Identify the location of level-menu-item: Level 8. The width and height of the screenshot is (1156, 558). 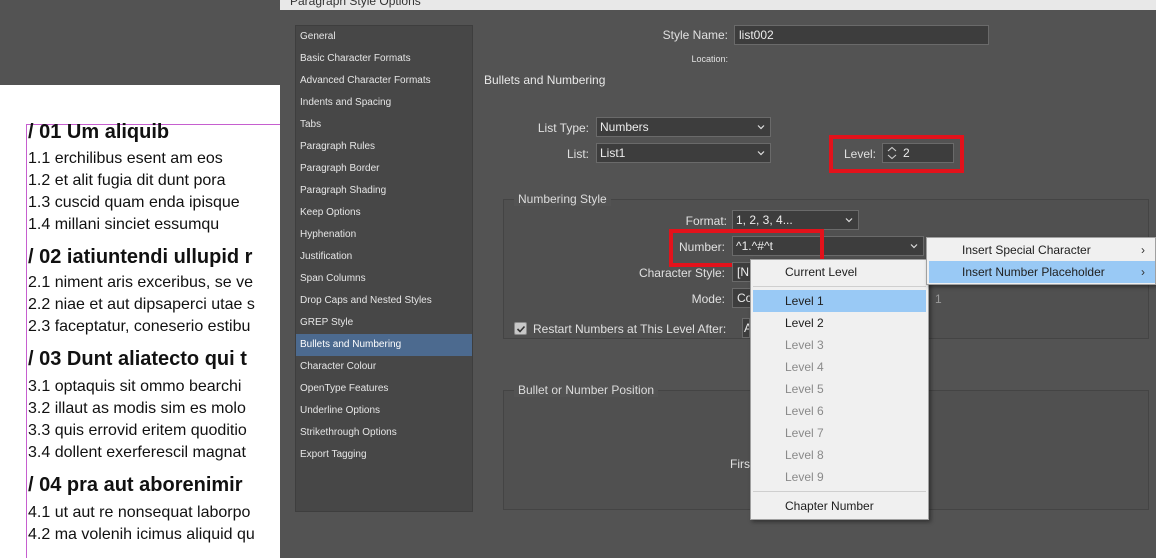
(804, 455).